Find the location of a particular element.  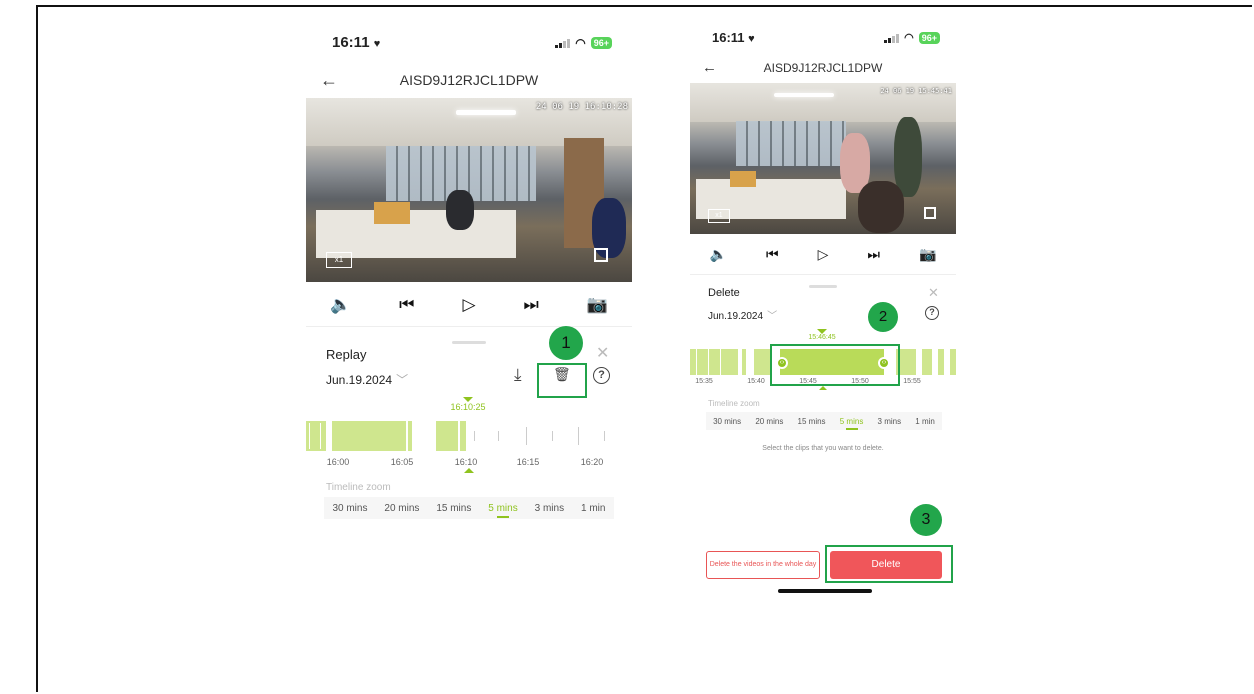

home-indicator is located at coordinates (825, 591).